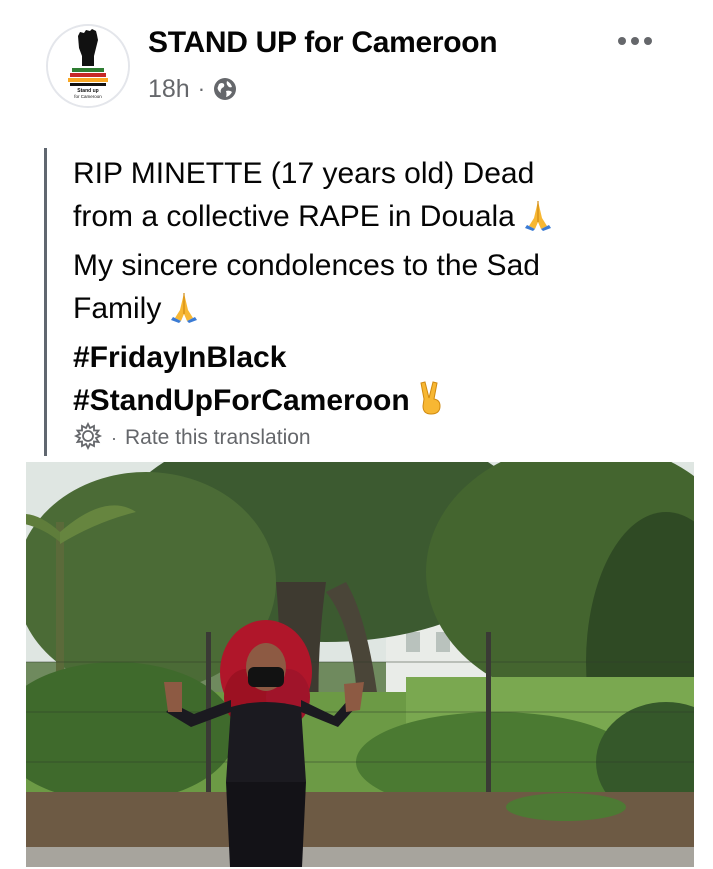  I want to click on page-avatar: Stand up for Cameroon, so click(88, 66).